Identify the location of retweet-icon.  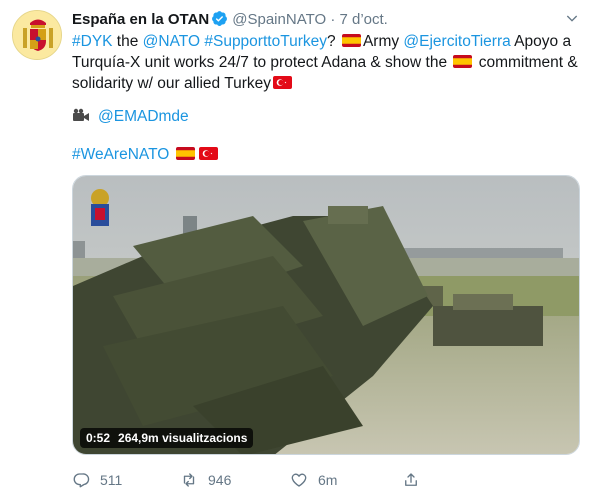
(189, 480).